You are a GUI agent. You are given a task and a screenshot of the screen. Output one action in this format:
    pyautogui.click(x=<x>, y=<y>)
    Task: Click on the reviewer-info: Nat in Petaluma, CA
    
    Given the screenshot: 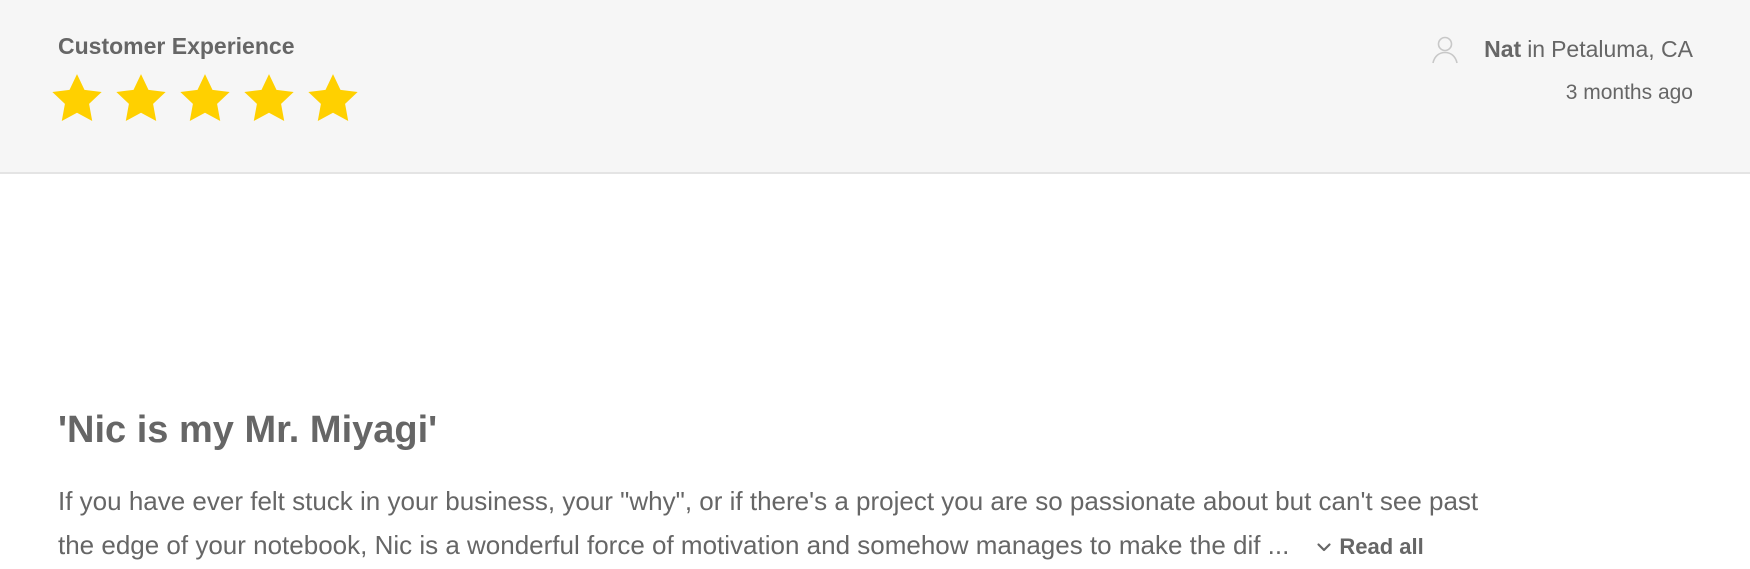 What is the action you would take?
    pyautogui.click(x=1561, y=49)
    